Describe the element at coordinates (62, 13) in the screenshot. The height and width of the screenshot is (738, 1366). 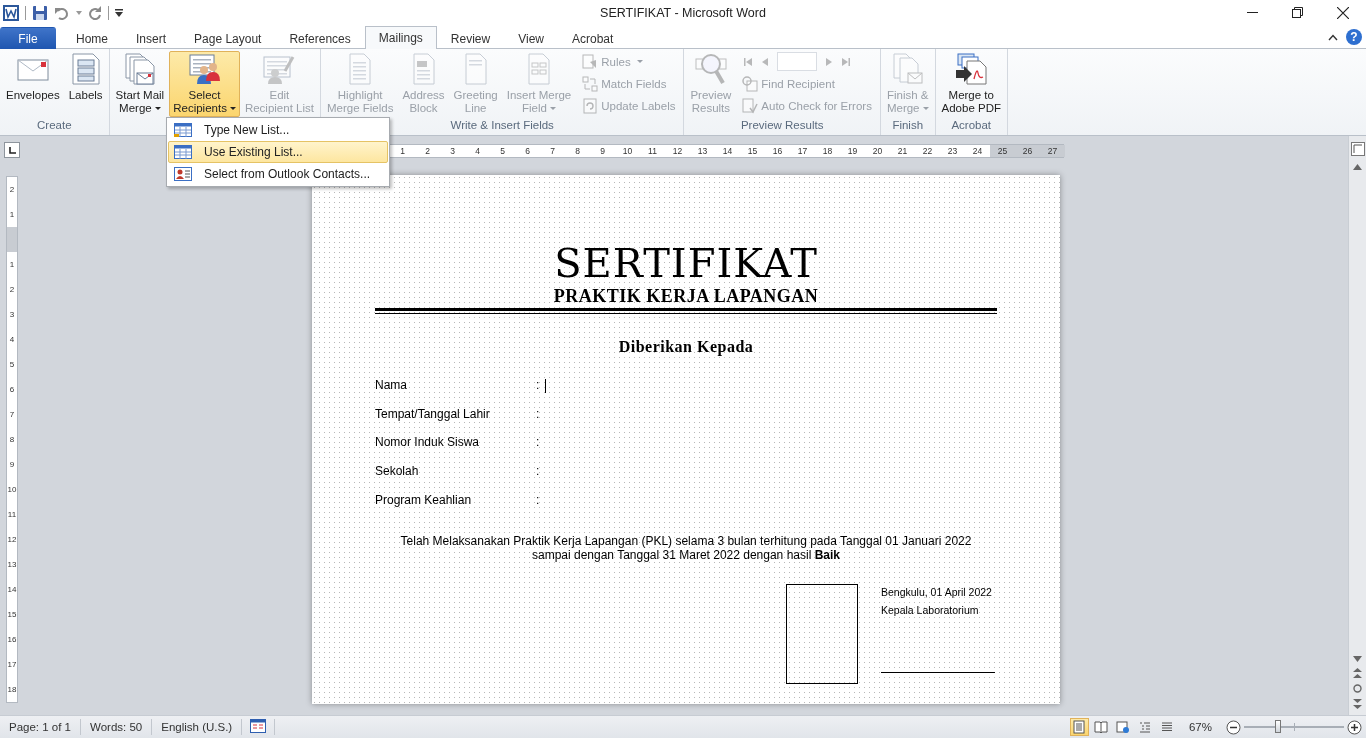
I see `undo-icon` at that location.